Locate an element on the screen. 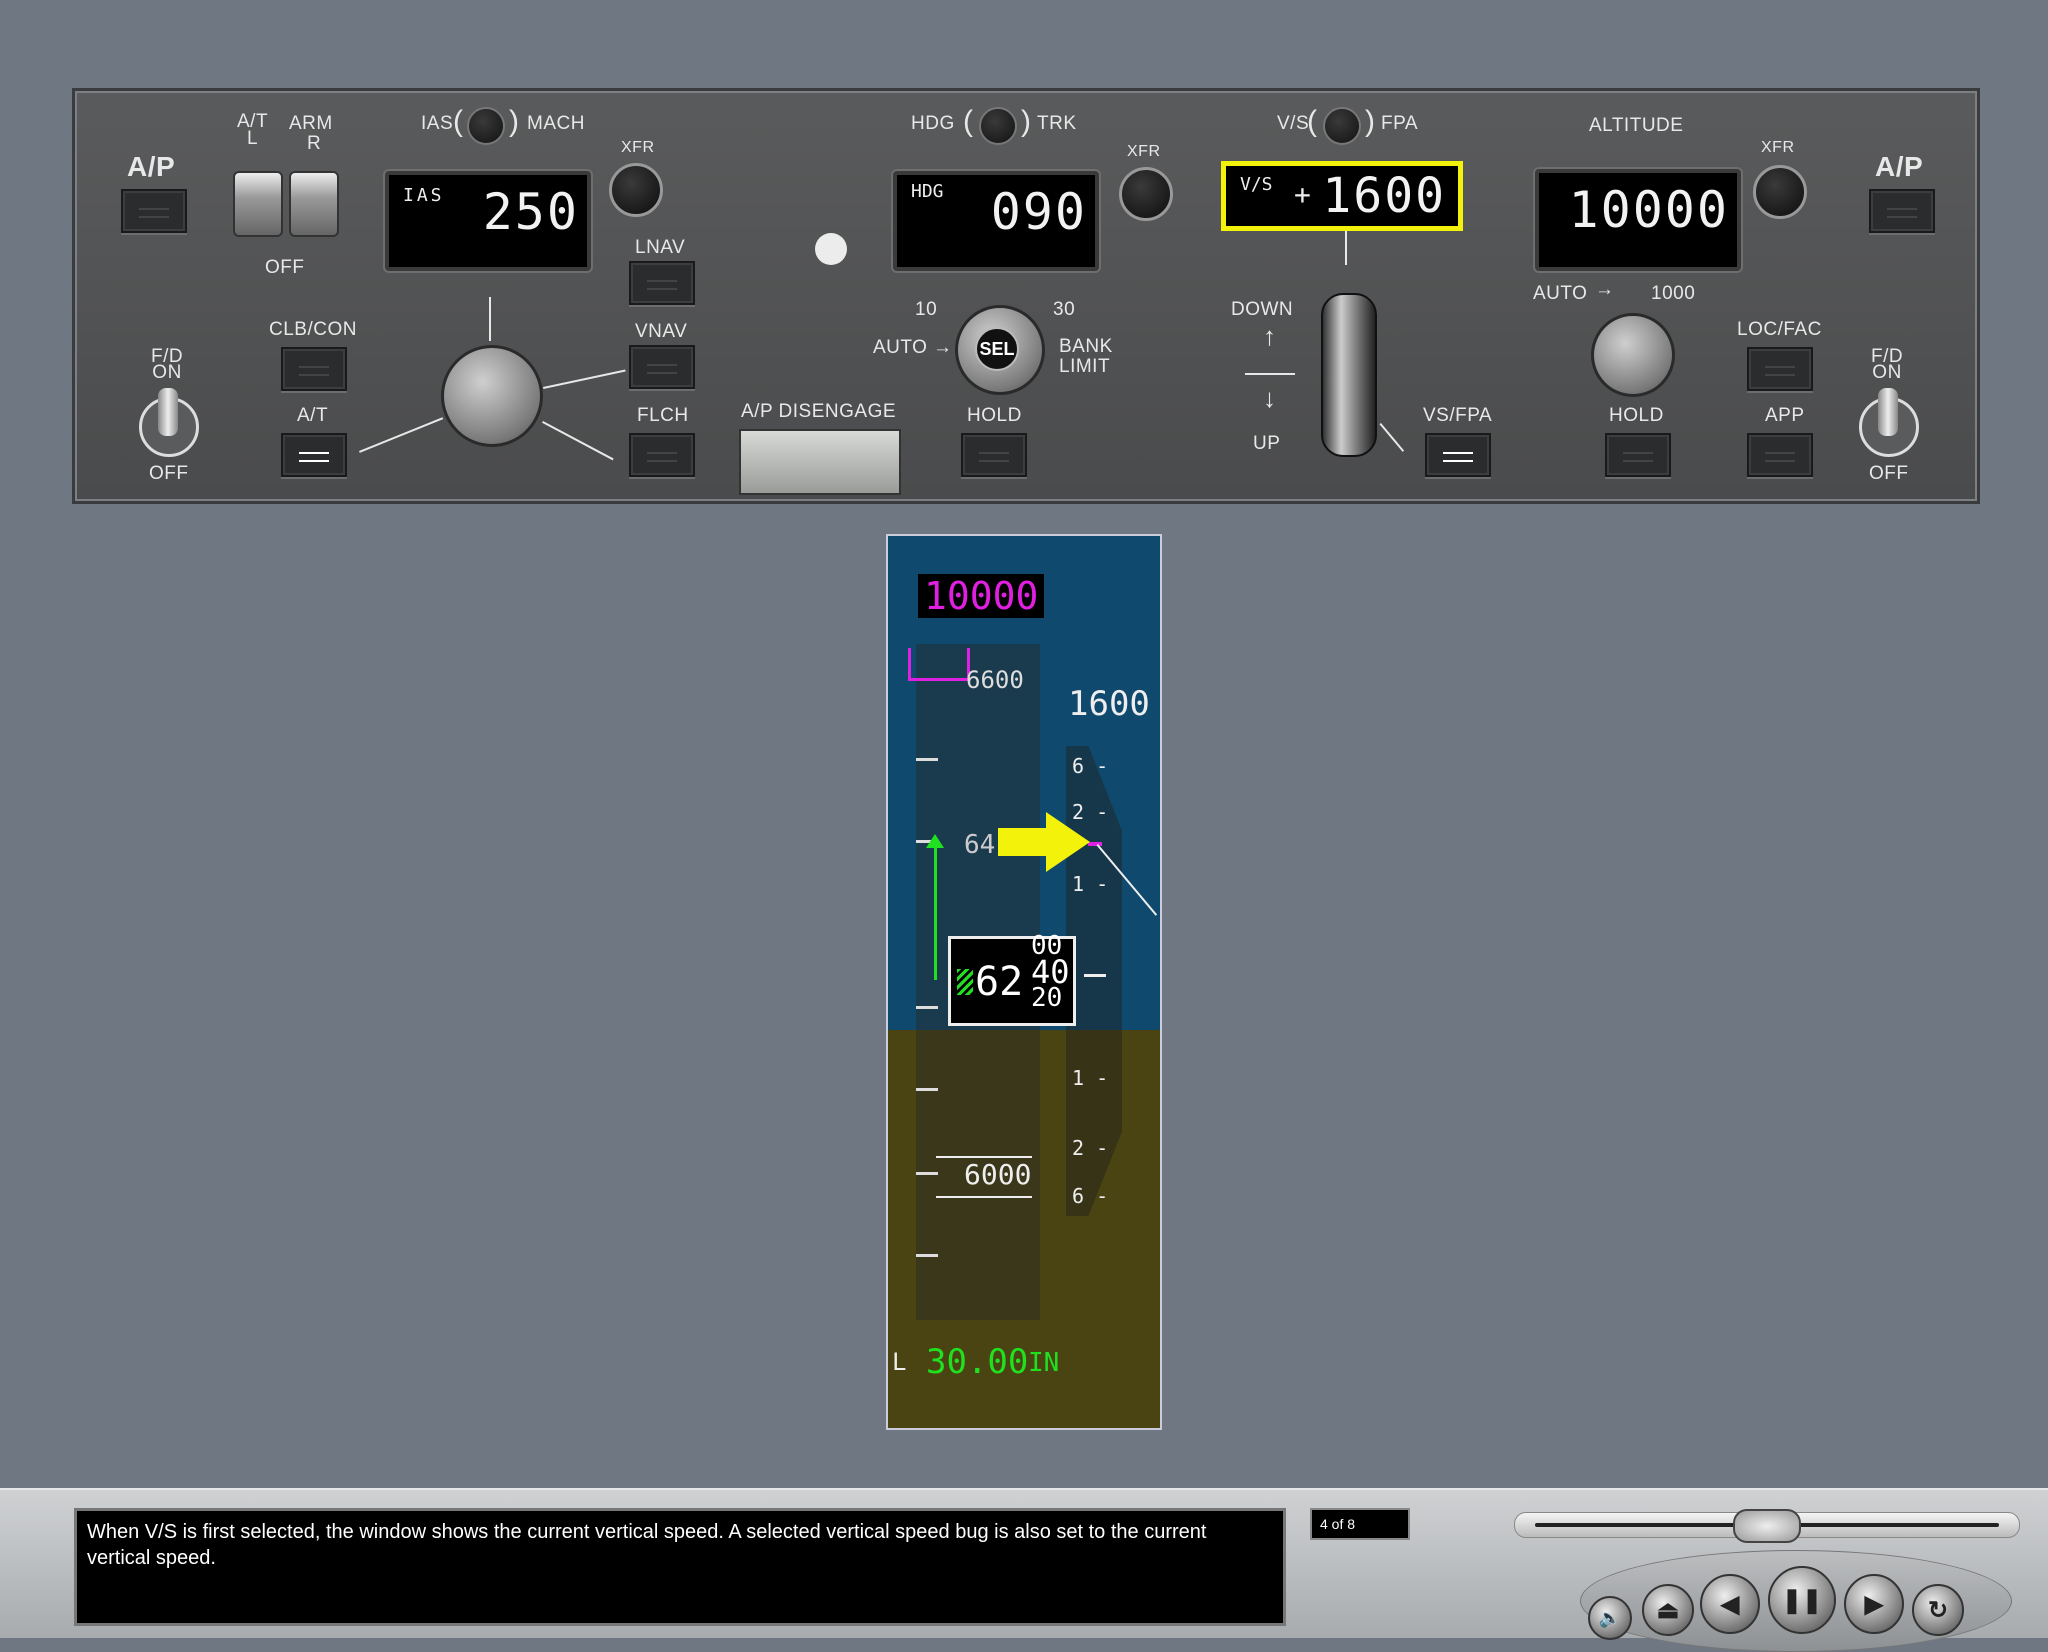  up-label: UP is located at coordinates (1267, 443).